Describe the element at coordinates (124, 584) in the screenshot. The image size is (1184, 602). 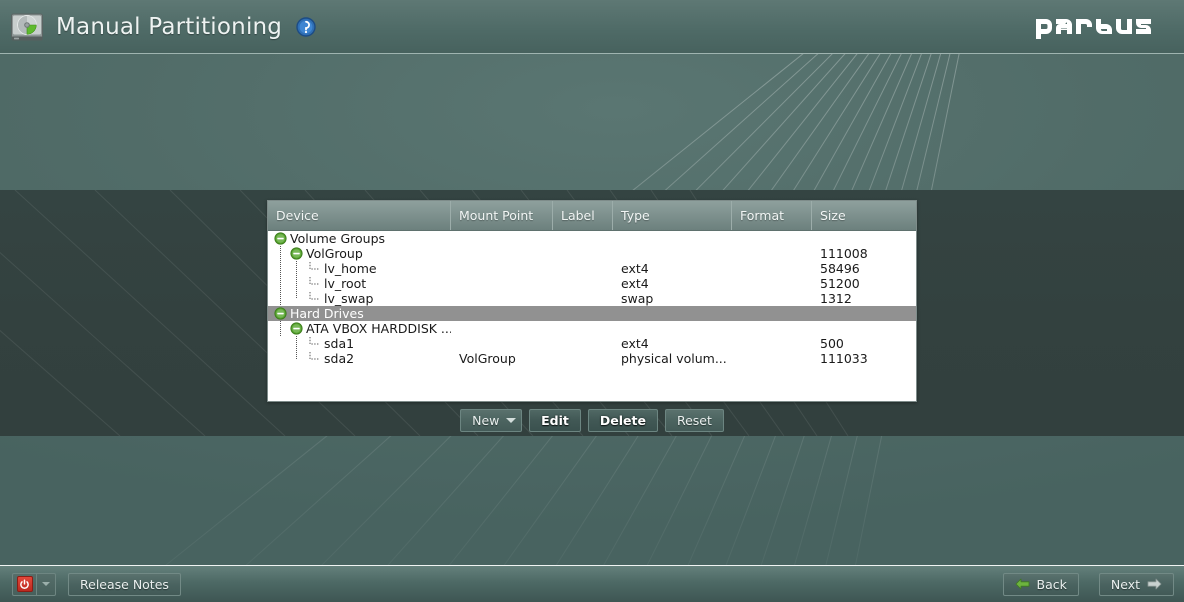
I see `release-notes-button: Release Notes` at that location.